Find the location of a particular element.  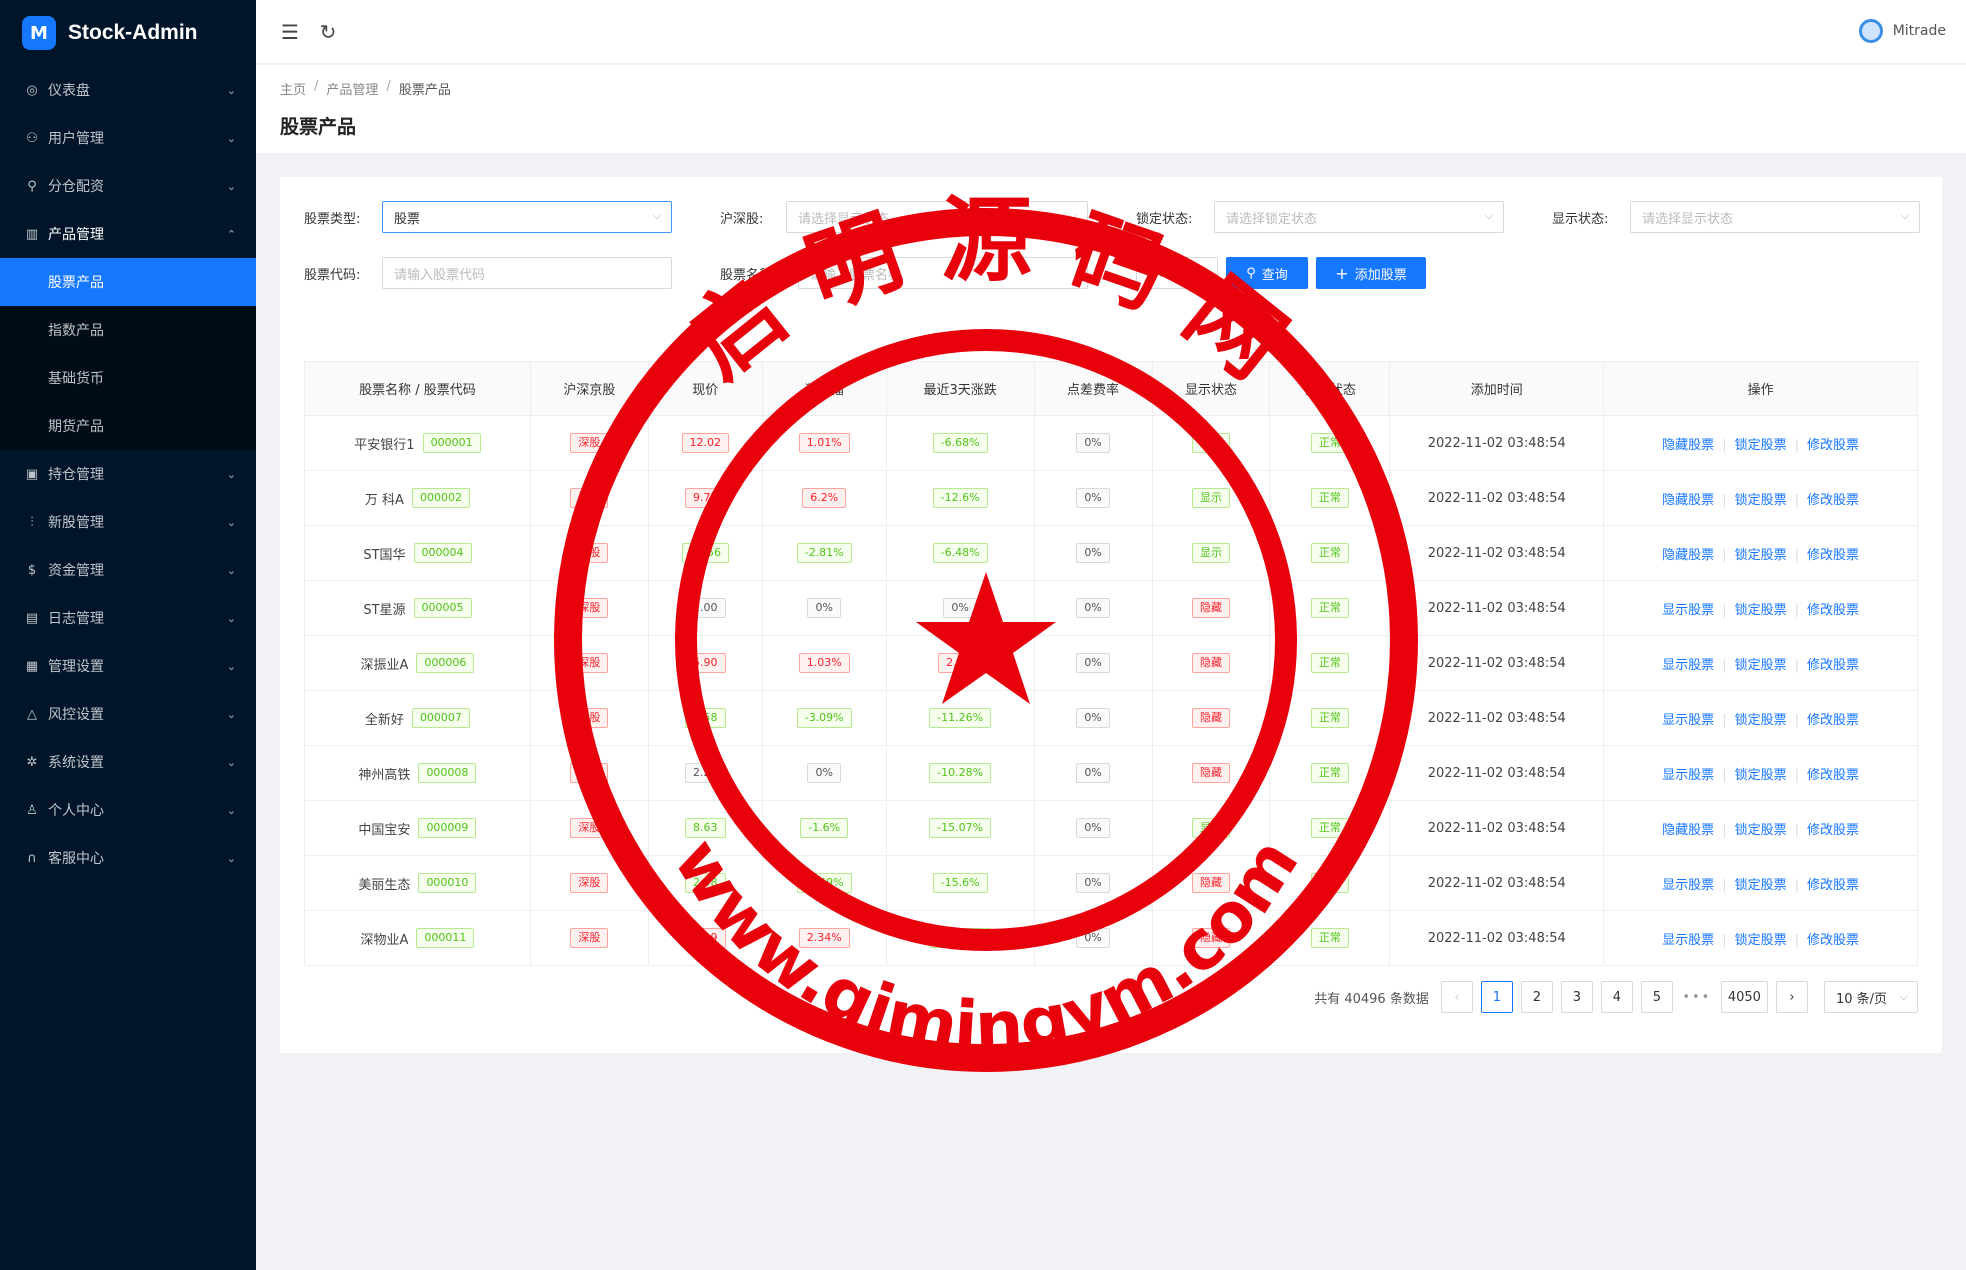

stock-type-select: 股票 ⌵ is located at coordinates (527, 217).